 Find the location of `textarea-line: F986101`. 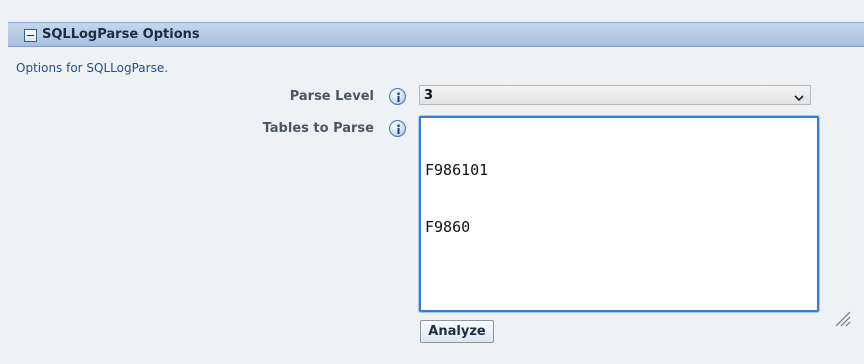

textarea-line: F986101 is located at coordinates (457, 170).